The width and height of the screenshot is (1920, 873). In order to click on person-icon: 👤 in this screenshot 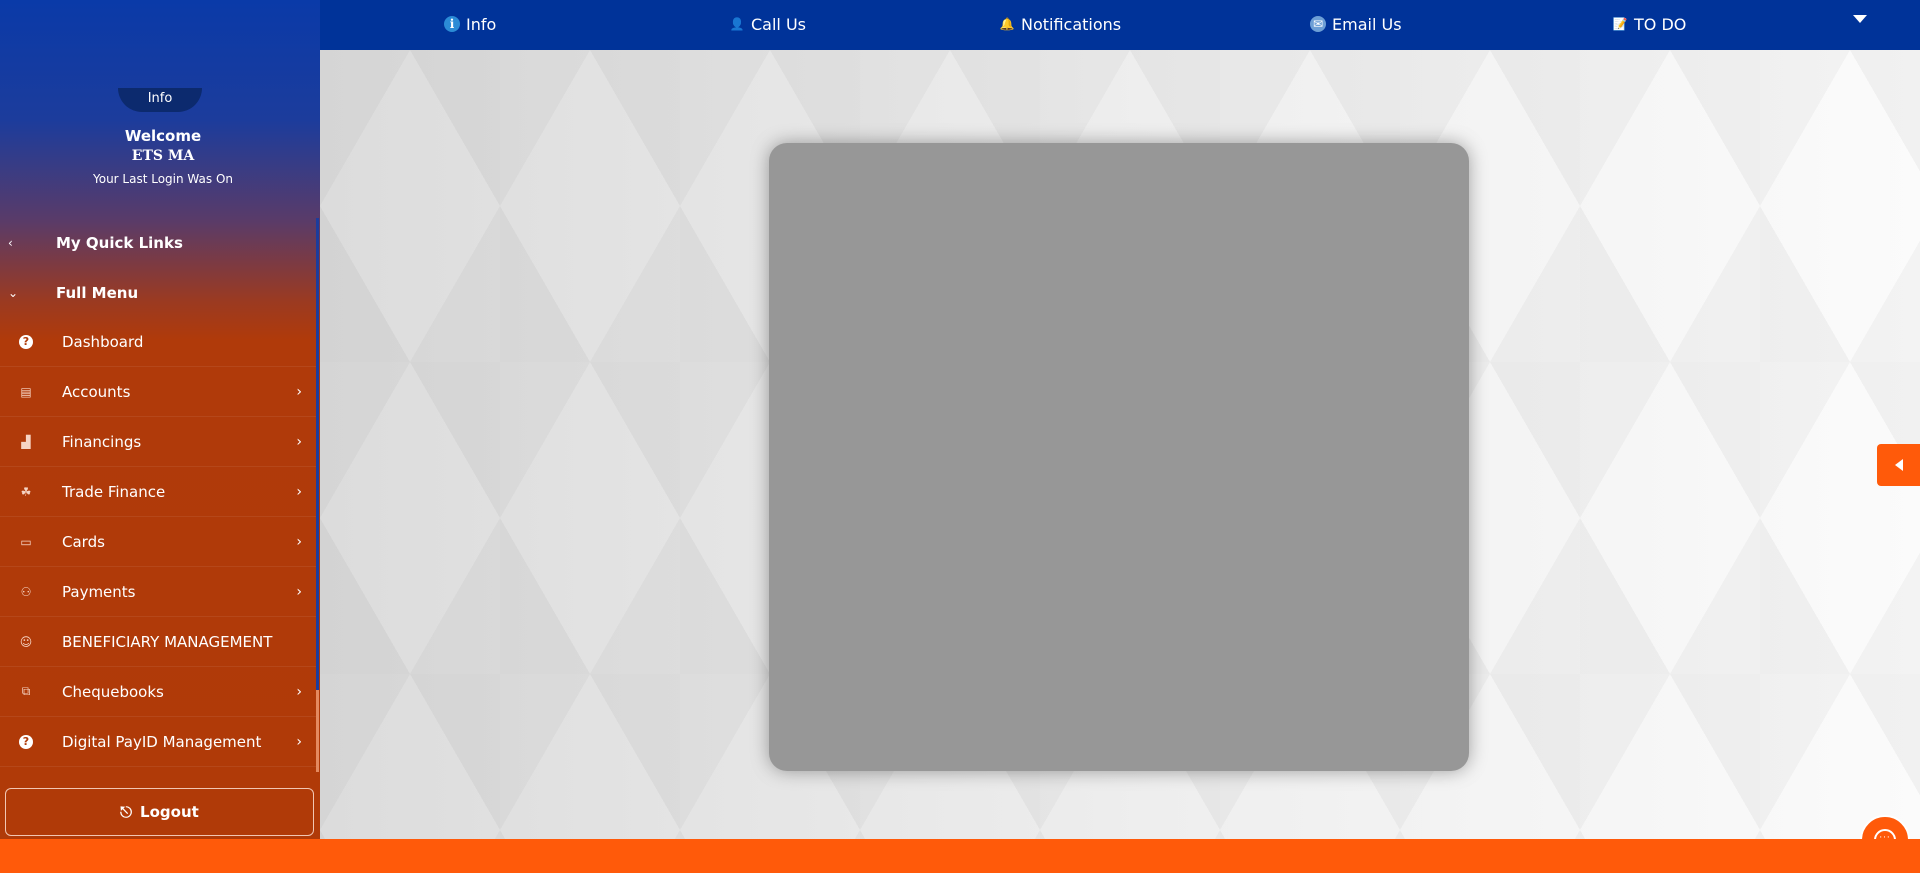, I will do `click(737, 24)`.